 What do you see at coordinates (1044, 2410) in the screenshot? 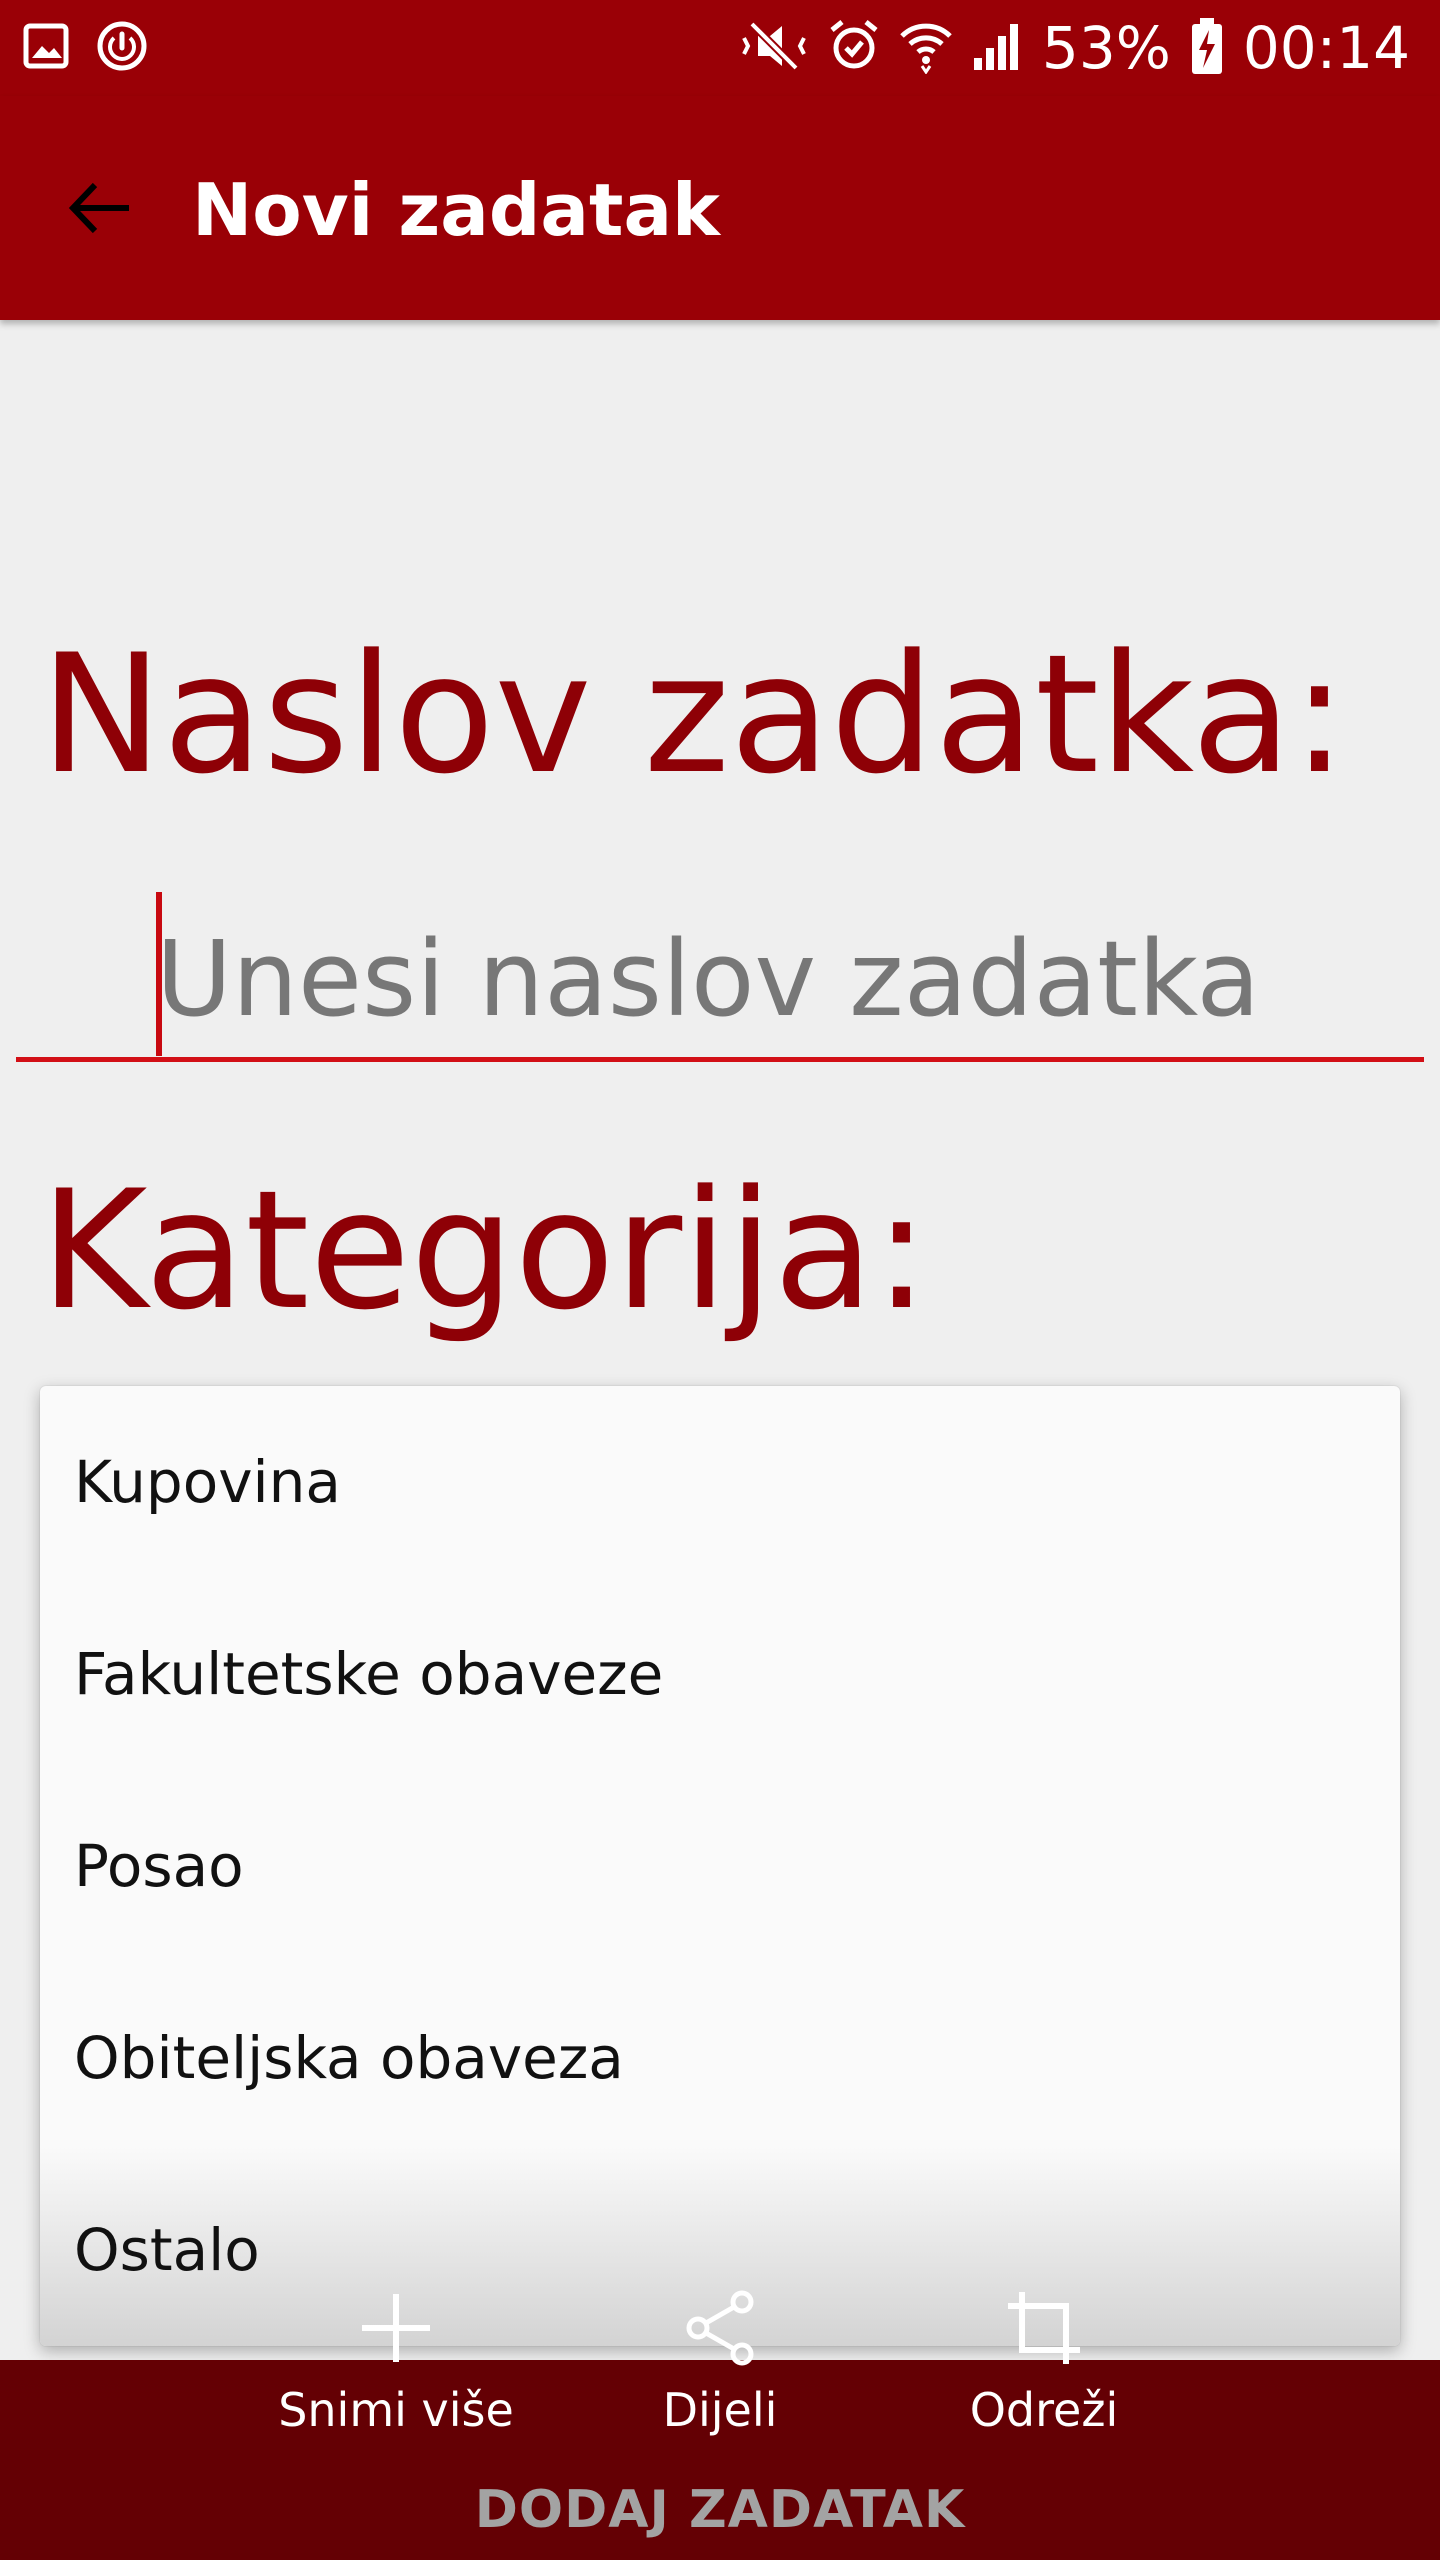
I see `crop-label: Odreži` at bounding box center [1044, 2410].